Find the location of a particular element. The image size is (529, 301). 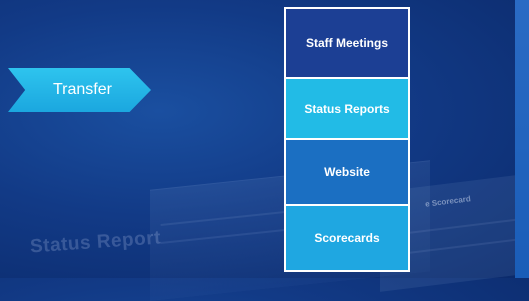

background-status-report-text: Status Report is located at coordinates (95, 242).